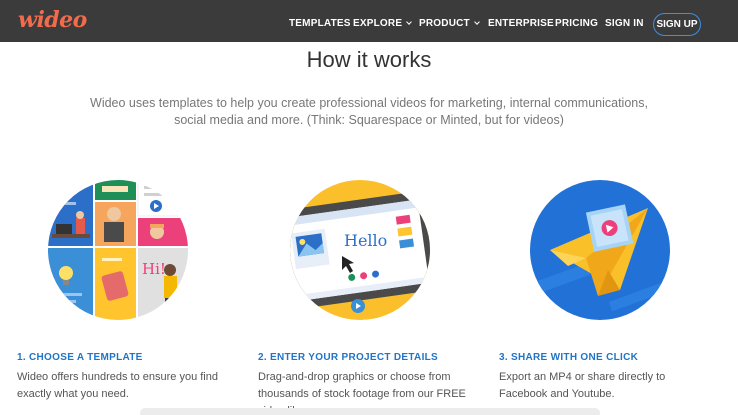 Image resolution: width=738 pixels, height=415 pixels. I want to click on hello-text: Hello, so click(365, 240).